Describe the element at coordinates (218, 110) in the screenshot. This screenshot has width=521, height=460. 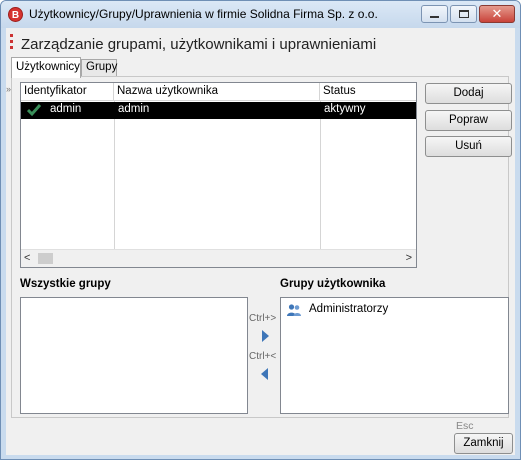
I see `table-row: admin admin aktywny` at that location.